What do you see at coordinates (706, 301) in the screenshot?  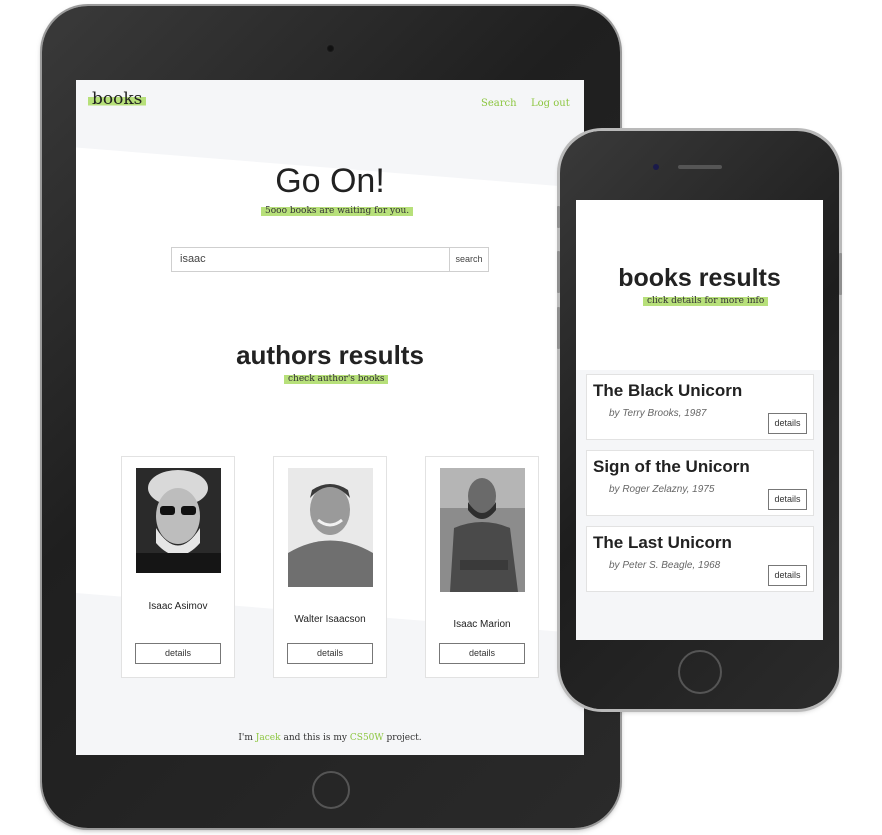 I see `books-results-subtitle: click details for more info` at bounding box center [706, 301].